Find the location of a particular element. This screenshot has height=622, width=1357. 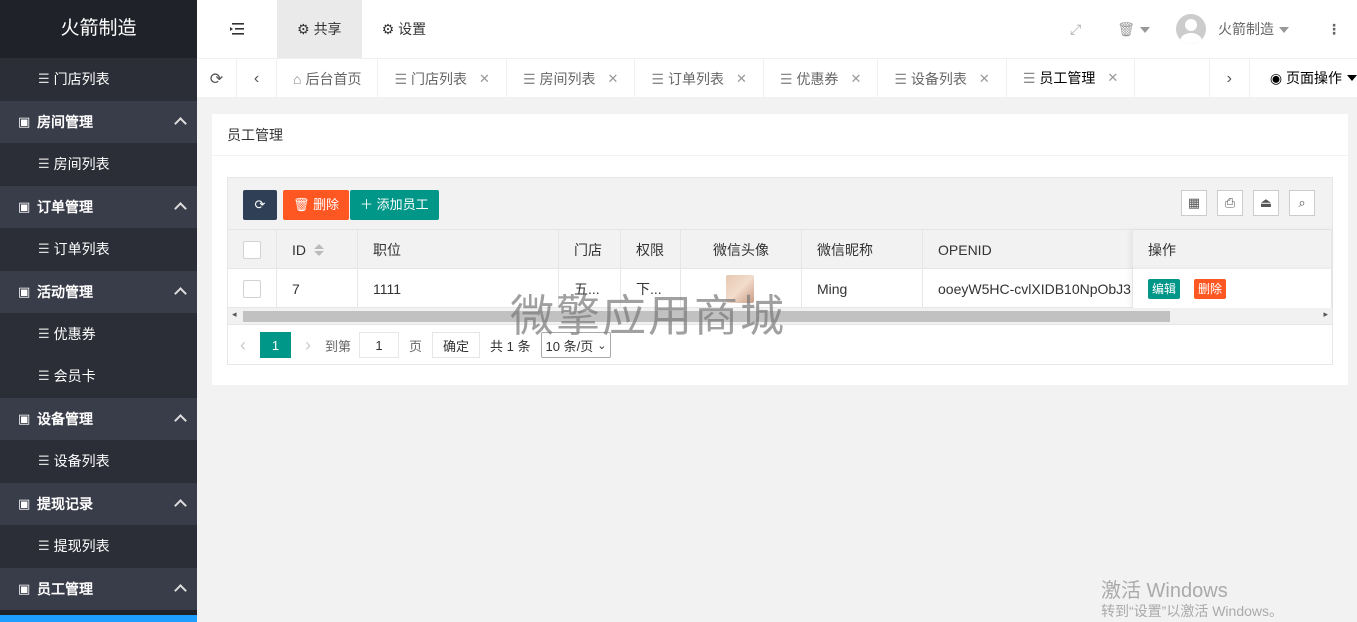

fullscreen-icon: ⤢ is located at coordinates (1075, 29).